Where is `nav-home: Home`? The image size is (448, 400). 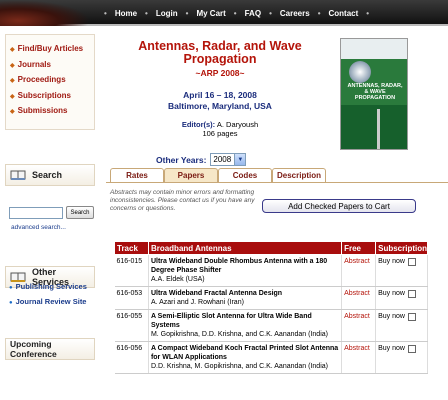
nav-home: Home is located at coordinates (126, 13).